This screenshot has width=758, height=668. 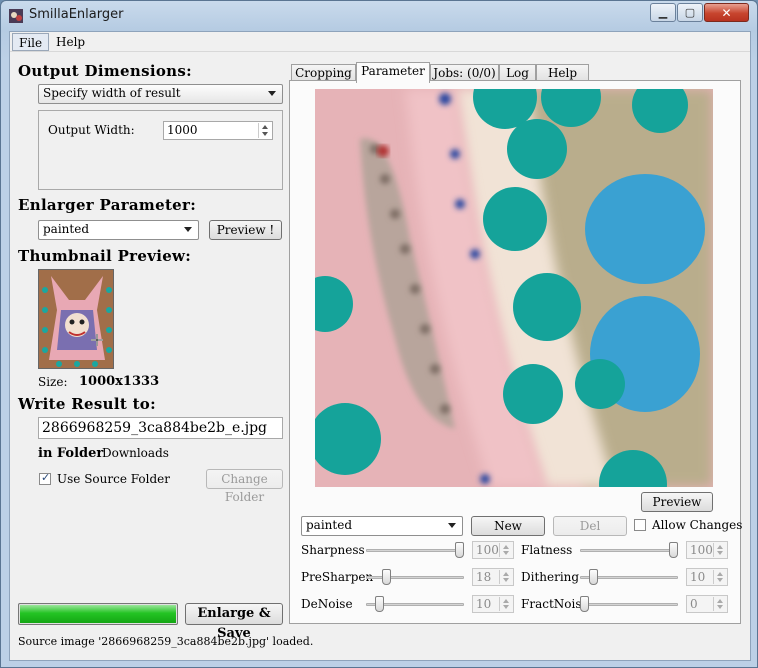 I want to click on thumbnail-image, so click(x=76, y=319).